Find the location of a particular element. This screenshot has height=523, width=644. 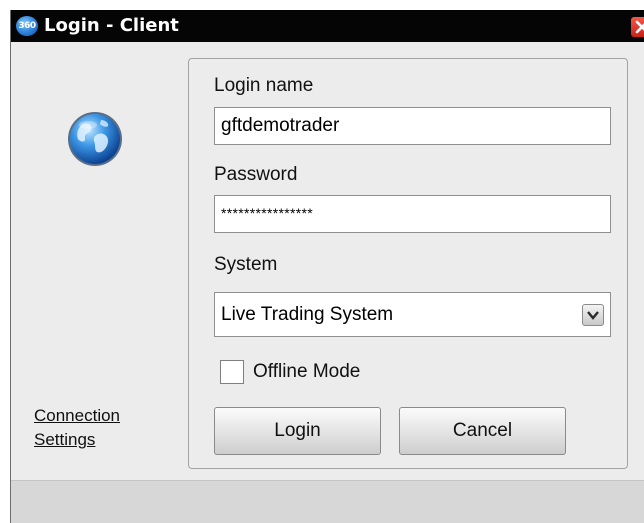

window-title: Login - Client is located at coordinates (111, 25).